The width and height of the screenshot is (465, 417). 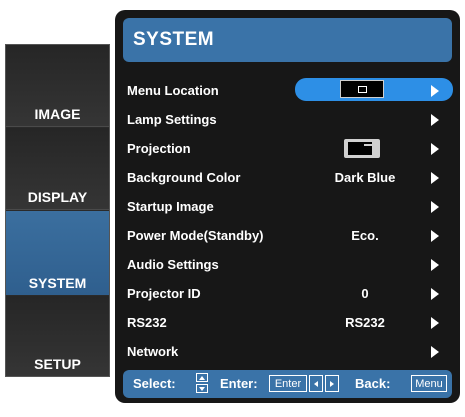 I want to click on menu-item-label: Power Mode(Standby), so click(x=195, y=235).